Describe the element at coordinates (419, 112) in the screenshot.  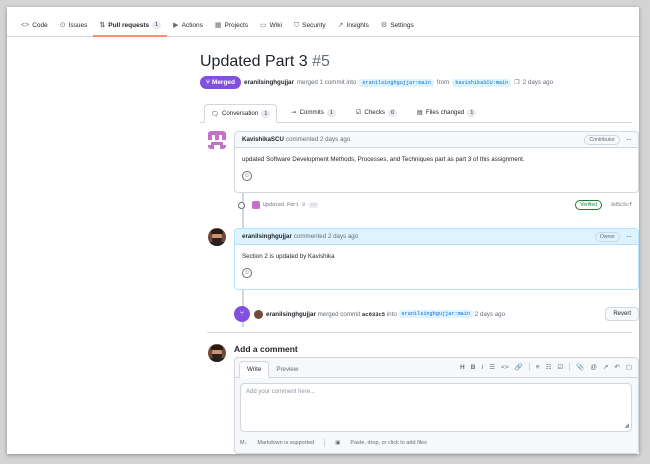
I see `file-diff-icon: ▤` at that location.